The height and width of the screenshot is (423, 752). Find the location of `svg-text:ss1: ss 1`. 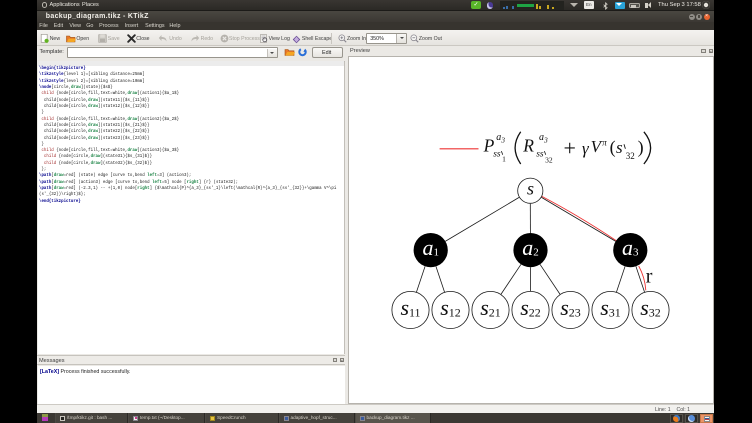

svg-text:ss1: ss 1 is located at coordinates (499, 156).